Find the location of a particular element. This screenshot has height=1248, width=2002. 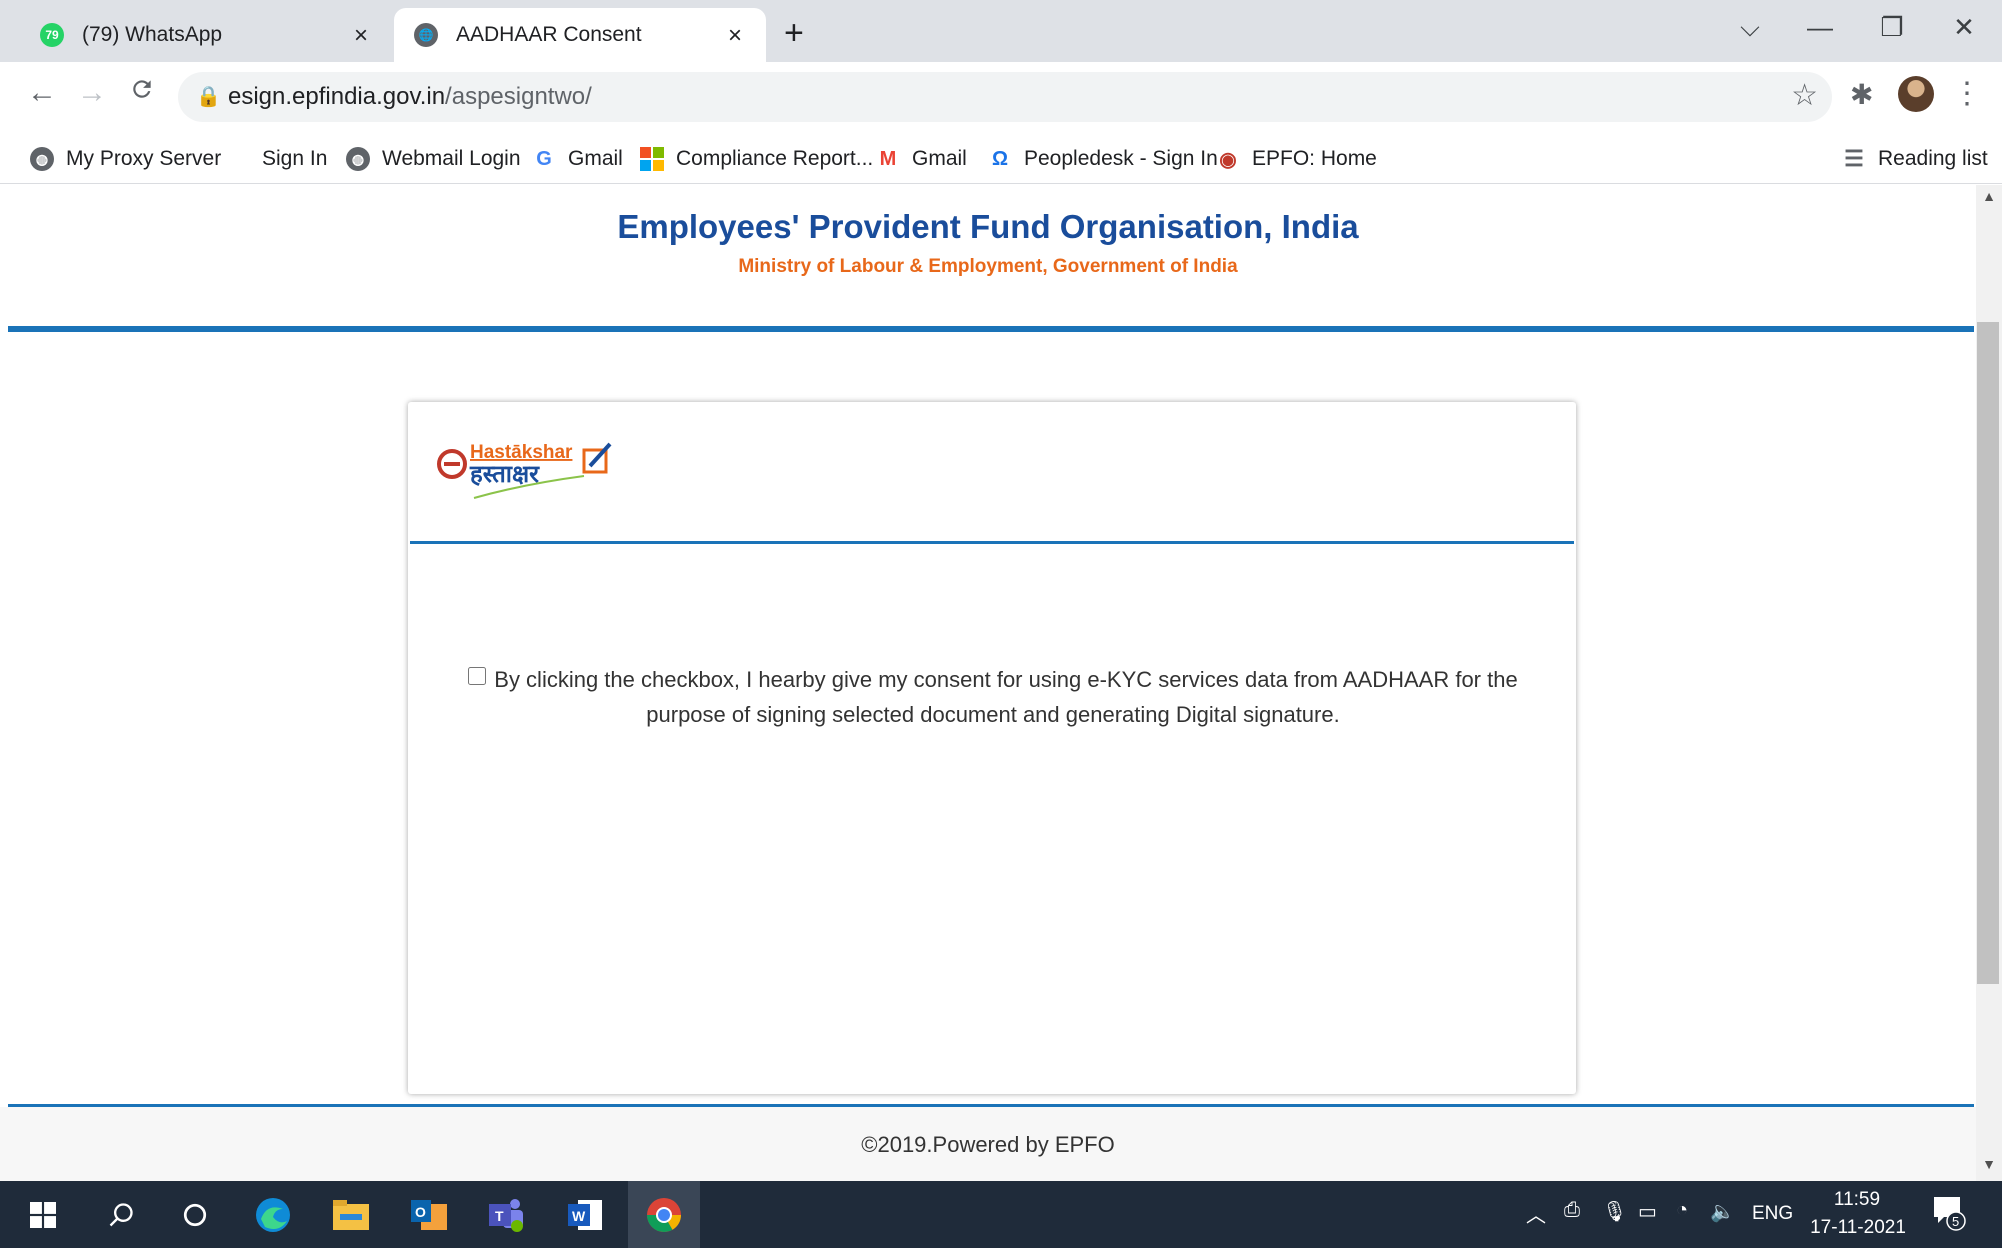

taskbar-outlook: O is located at coordinates (429, 1214).